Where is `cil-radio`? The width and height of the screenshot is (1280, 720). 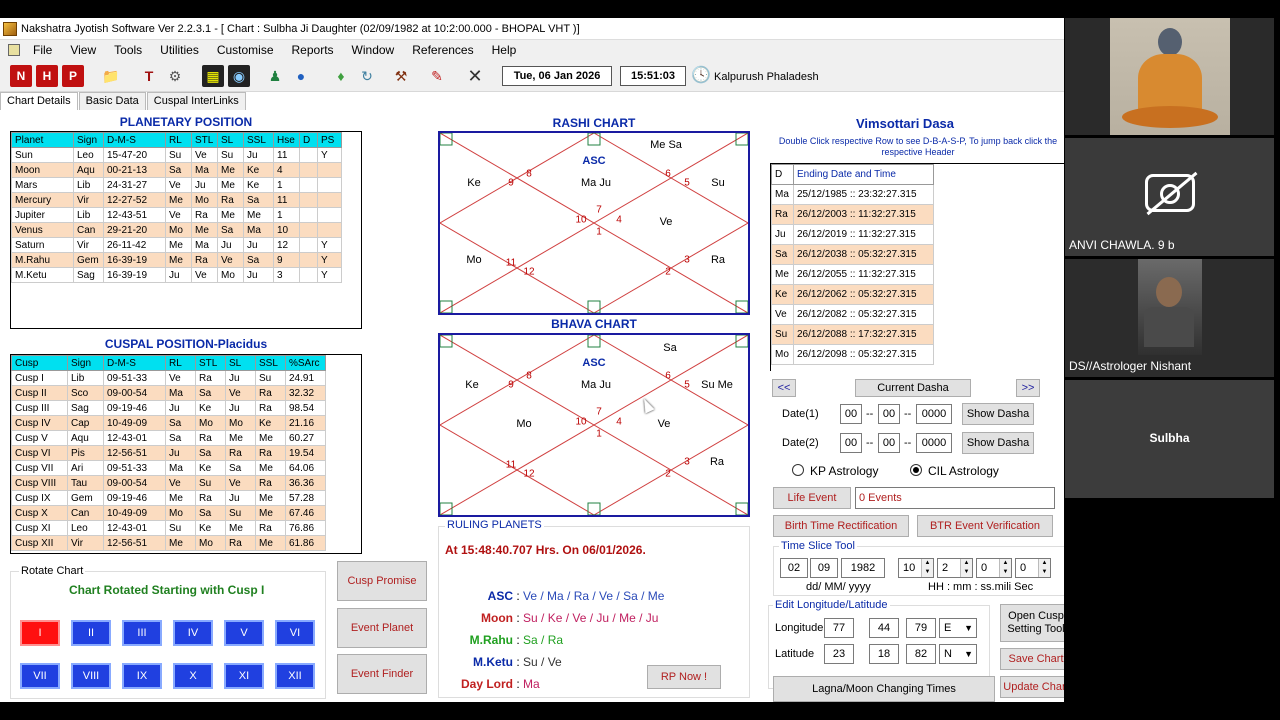
cil-radio is located at coordinates (916, 470).